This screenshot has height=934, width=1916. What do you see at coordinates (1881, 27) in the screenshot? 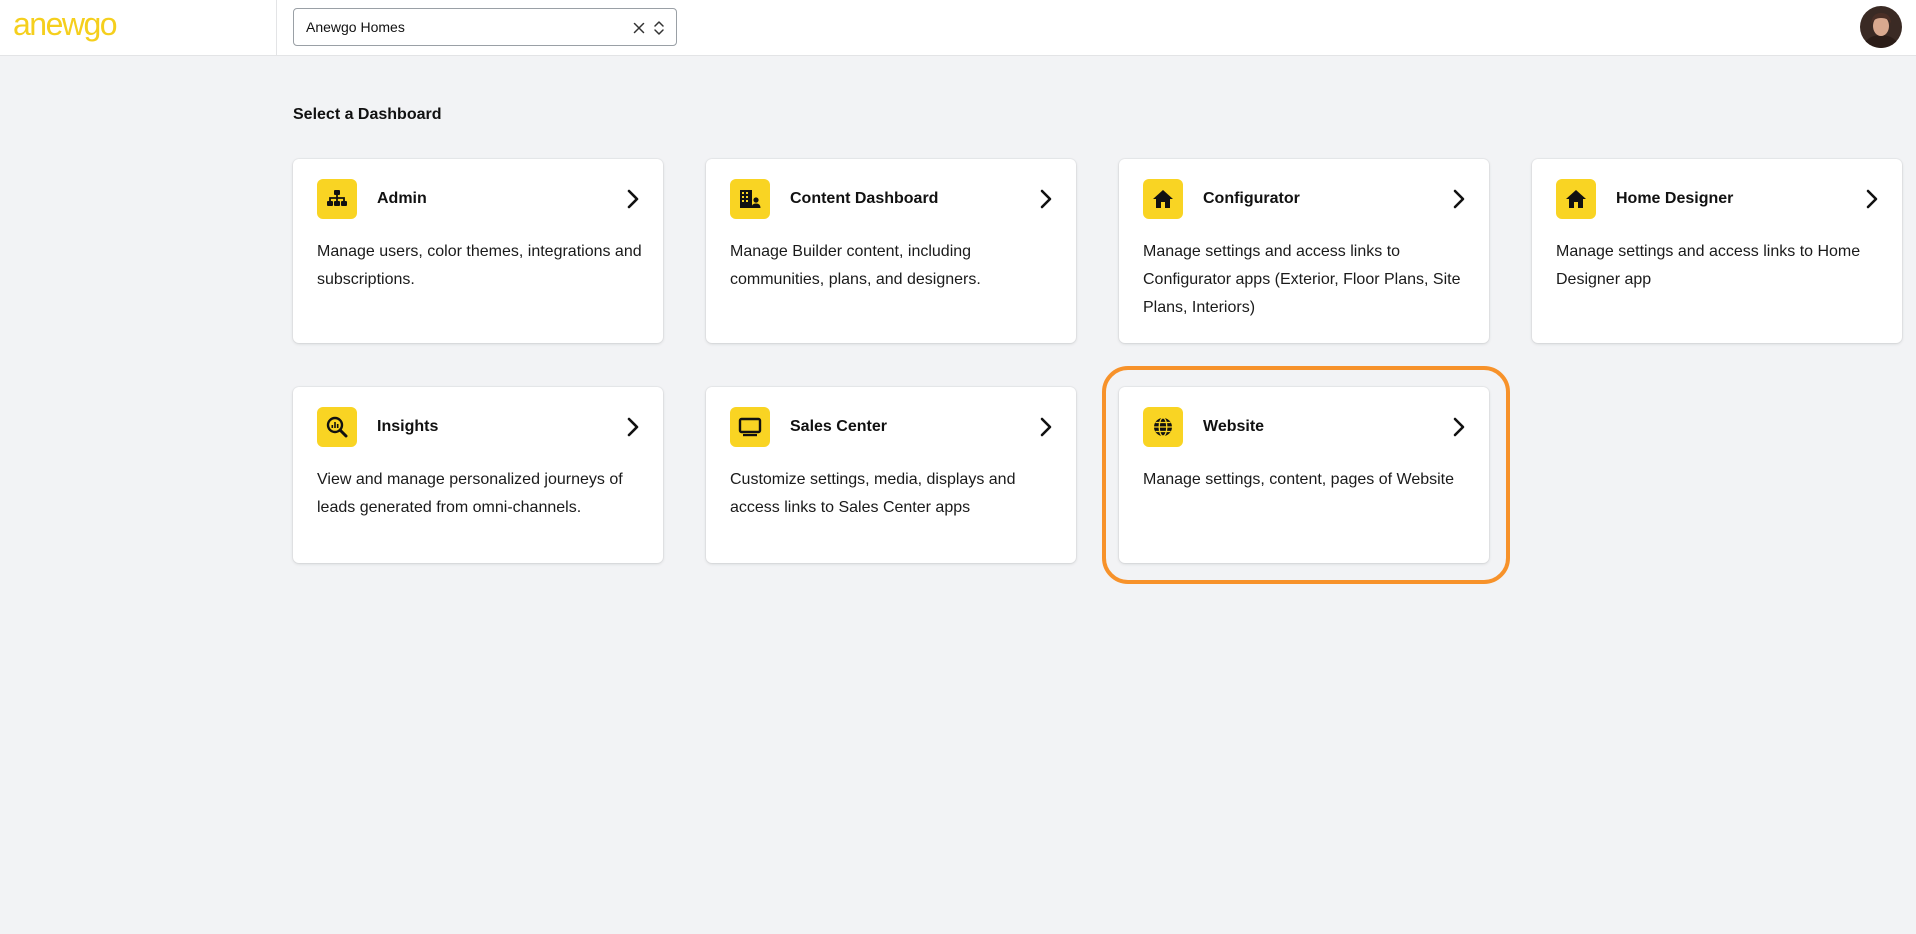
I see `user-avatar` at bounding box center [1881, 27].